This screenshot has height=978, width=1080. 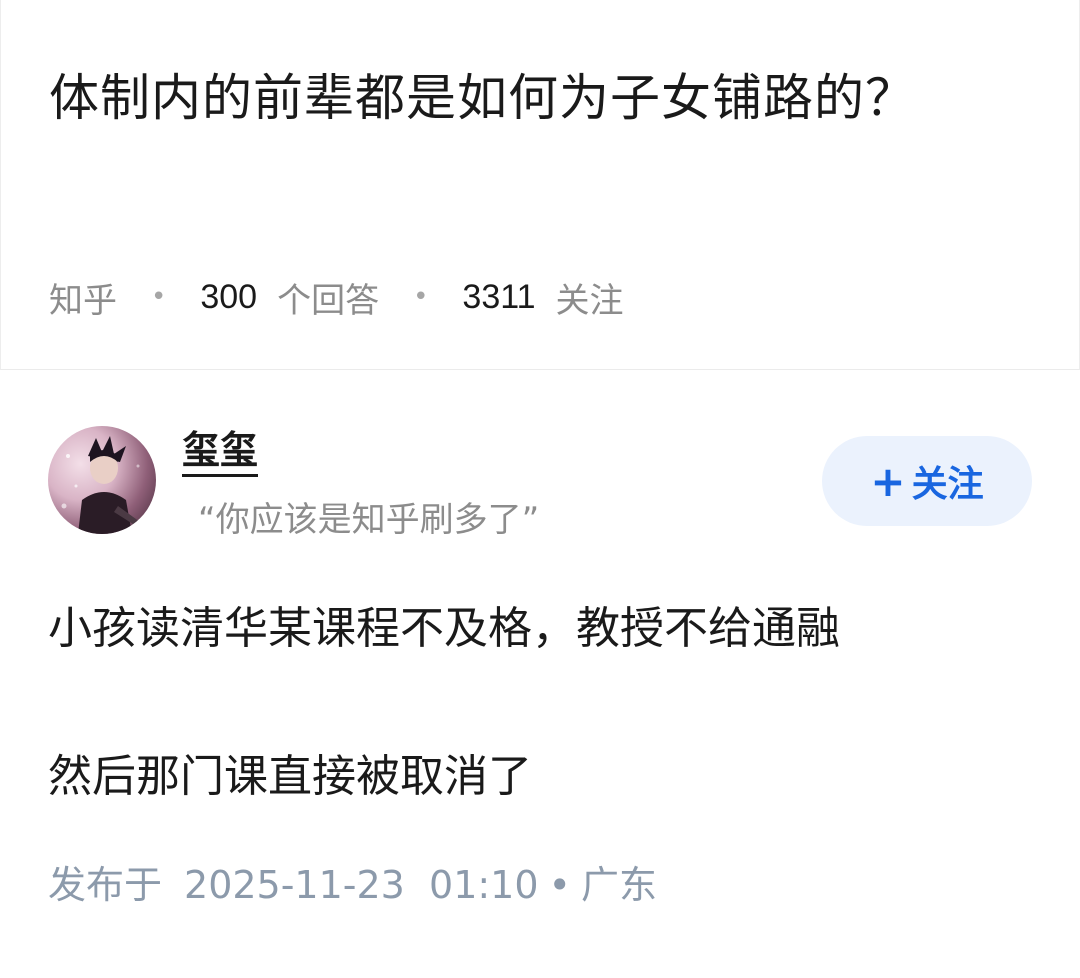 What do you see at coordinates (618, 885) in the screenshot?
I see `location-label: 广东` at bounding box center [618, 885].